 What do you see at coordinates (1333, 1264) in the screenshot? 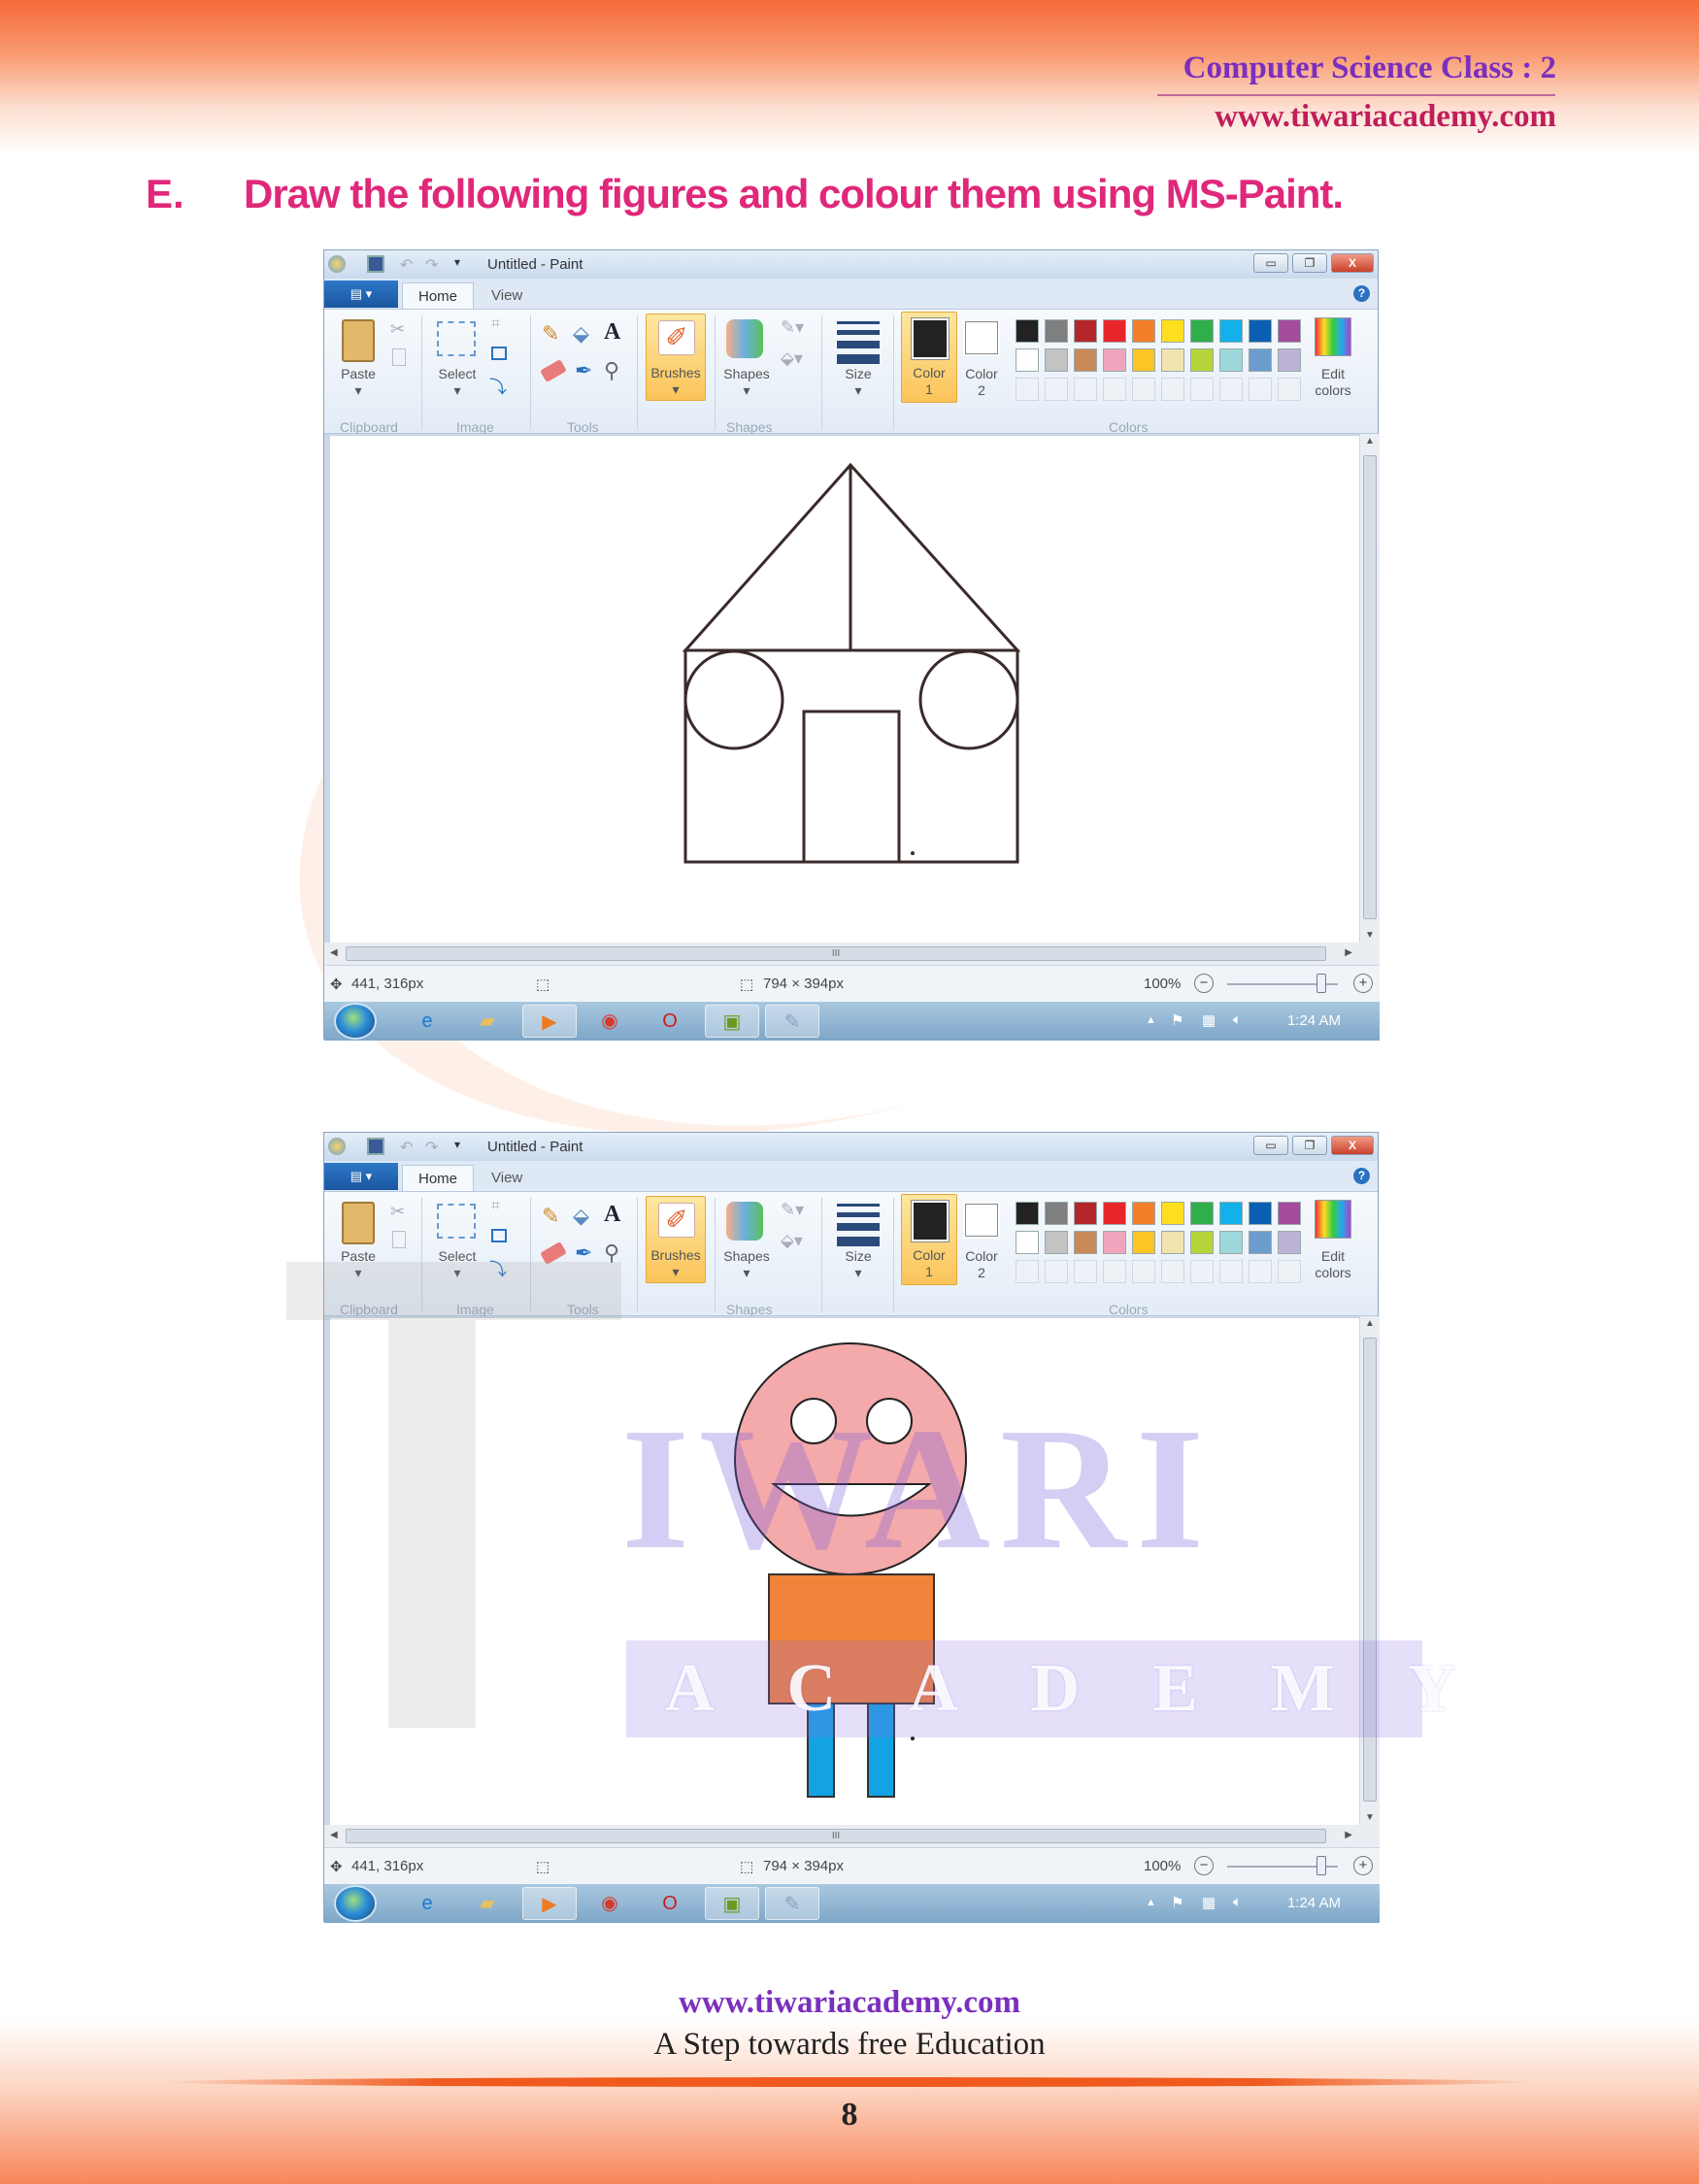
I see `edit-colors-button: Edit colors` at bounding box center [1333, 1264].